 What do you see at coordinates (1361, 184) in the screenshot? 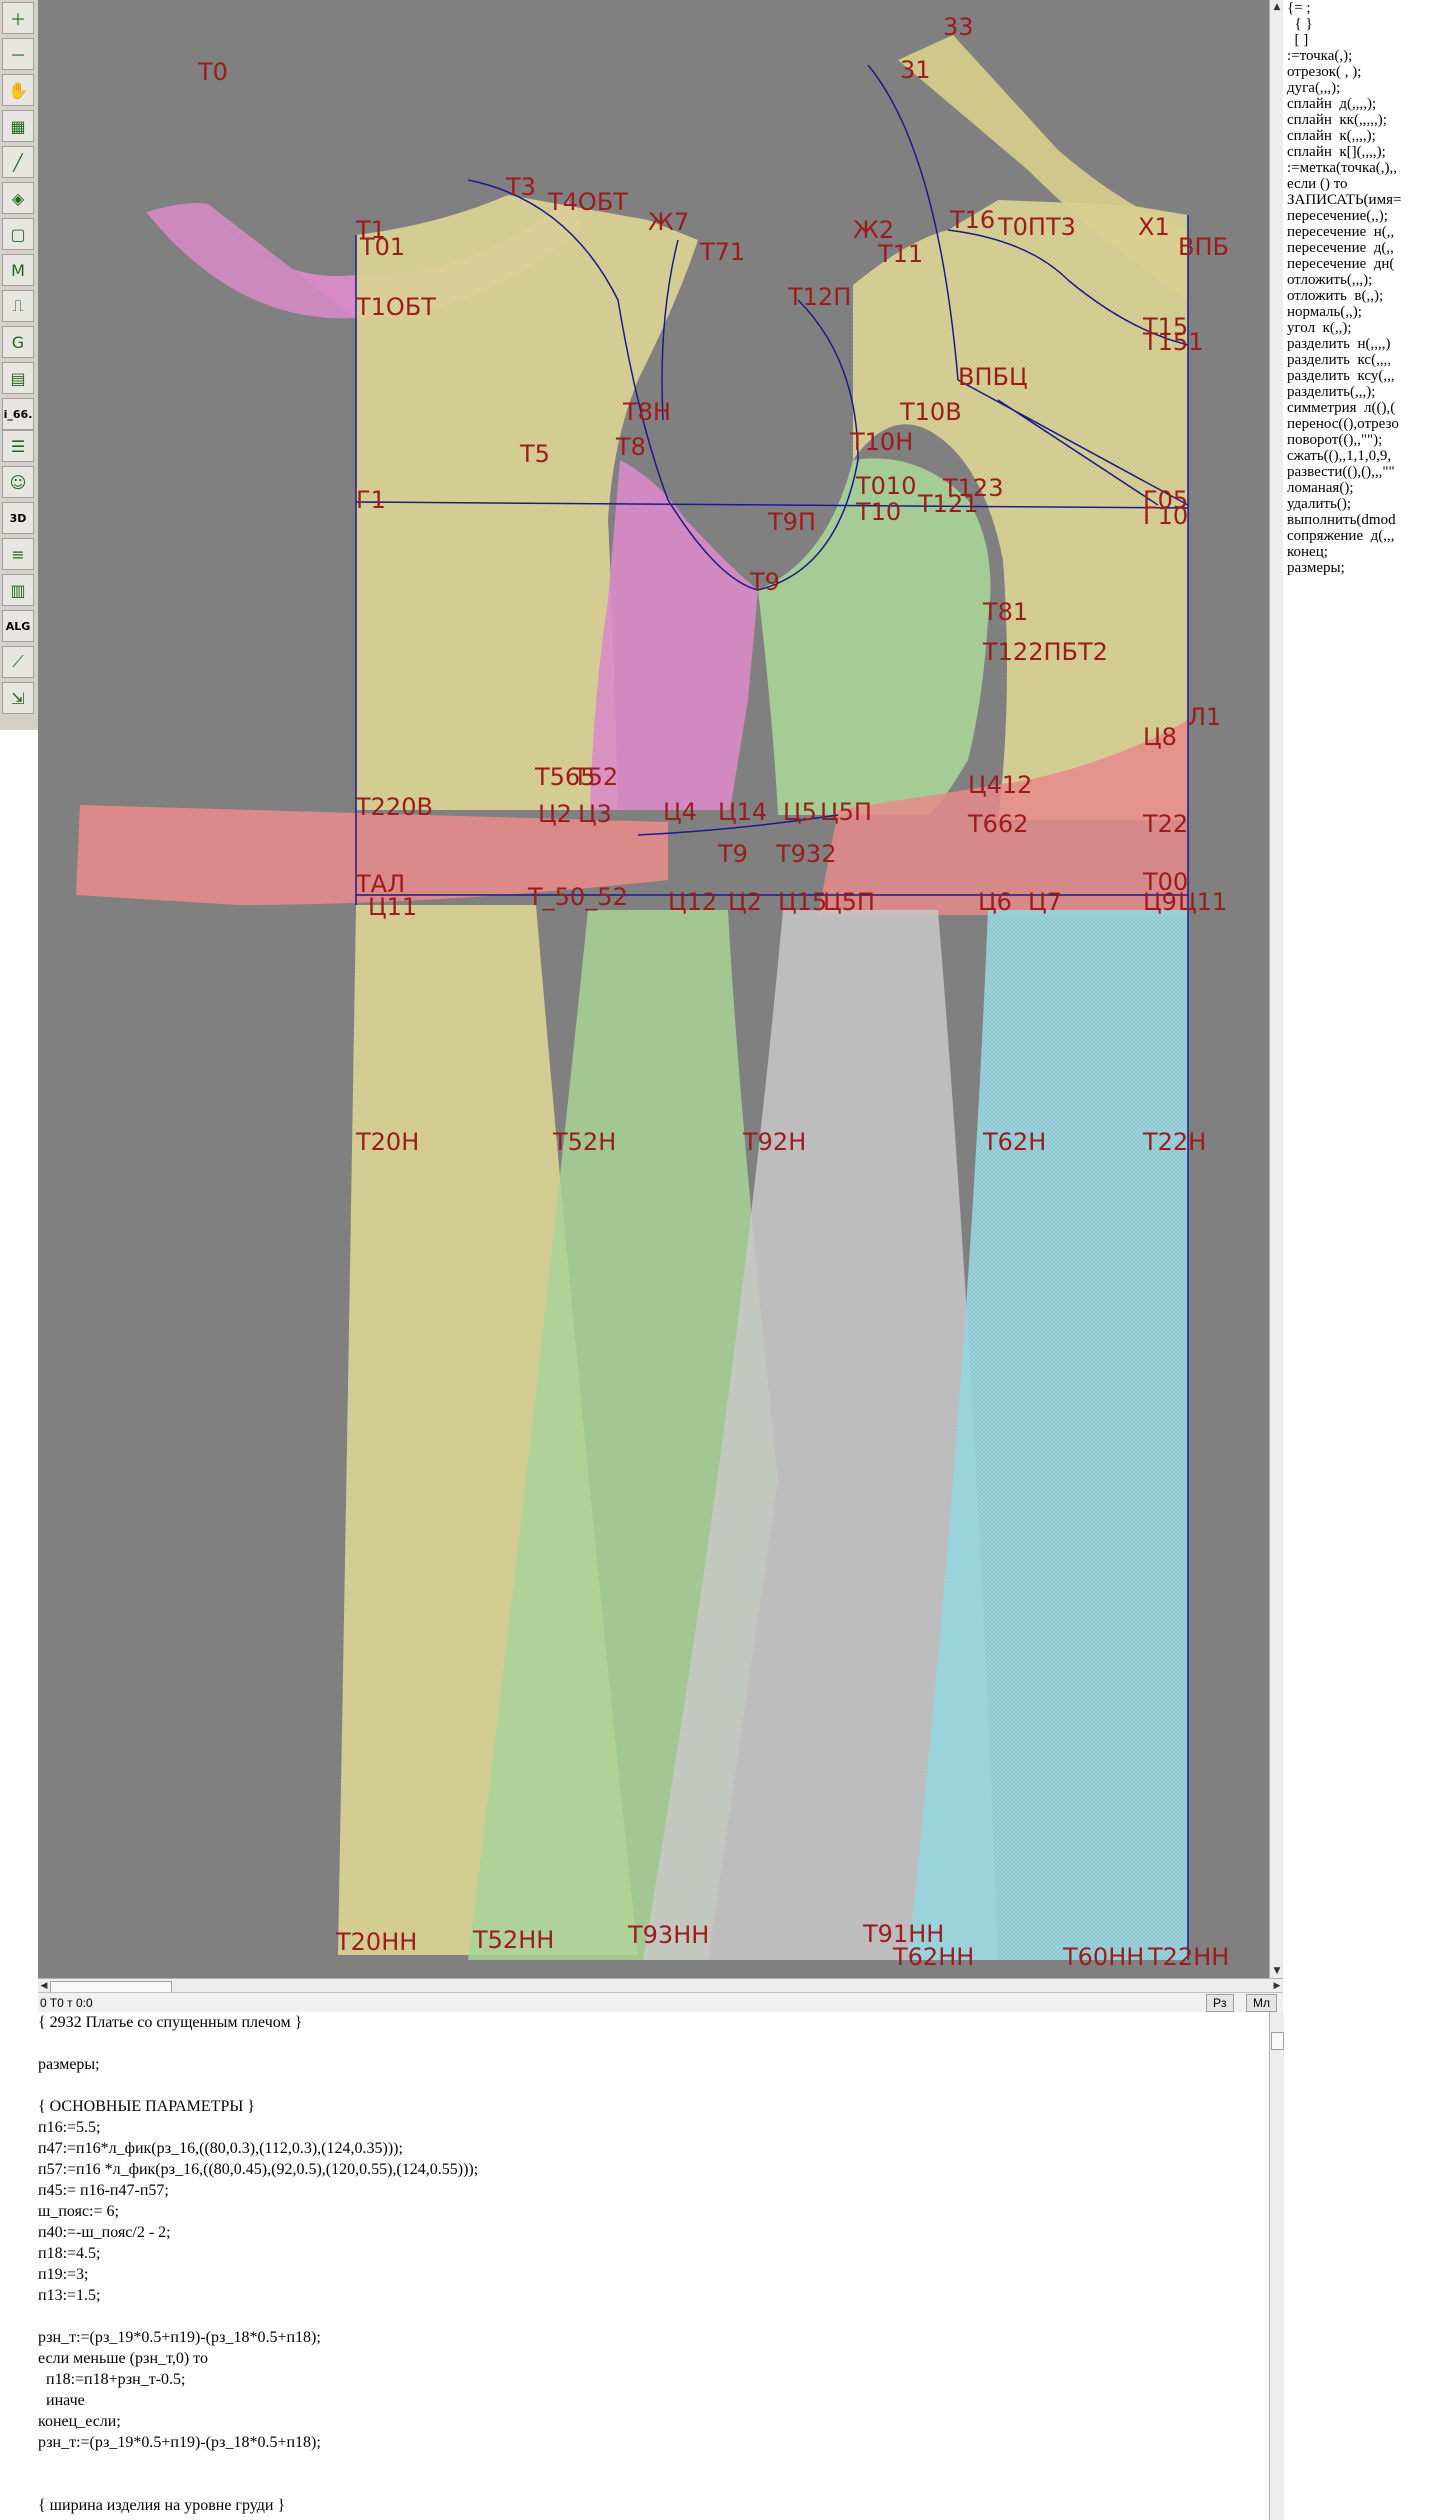
I see `command-item: если () то` at bounding box center [1361, 184].